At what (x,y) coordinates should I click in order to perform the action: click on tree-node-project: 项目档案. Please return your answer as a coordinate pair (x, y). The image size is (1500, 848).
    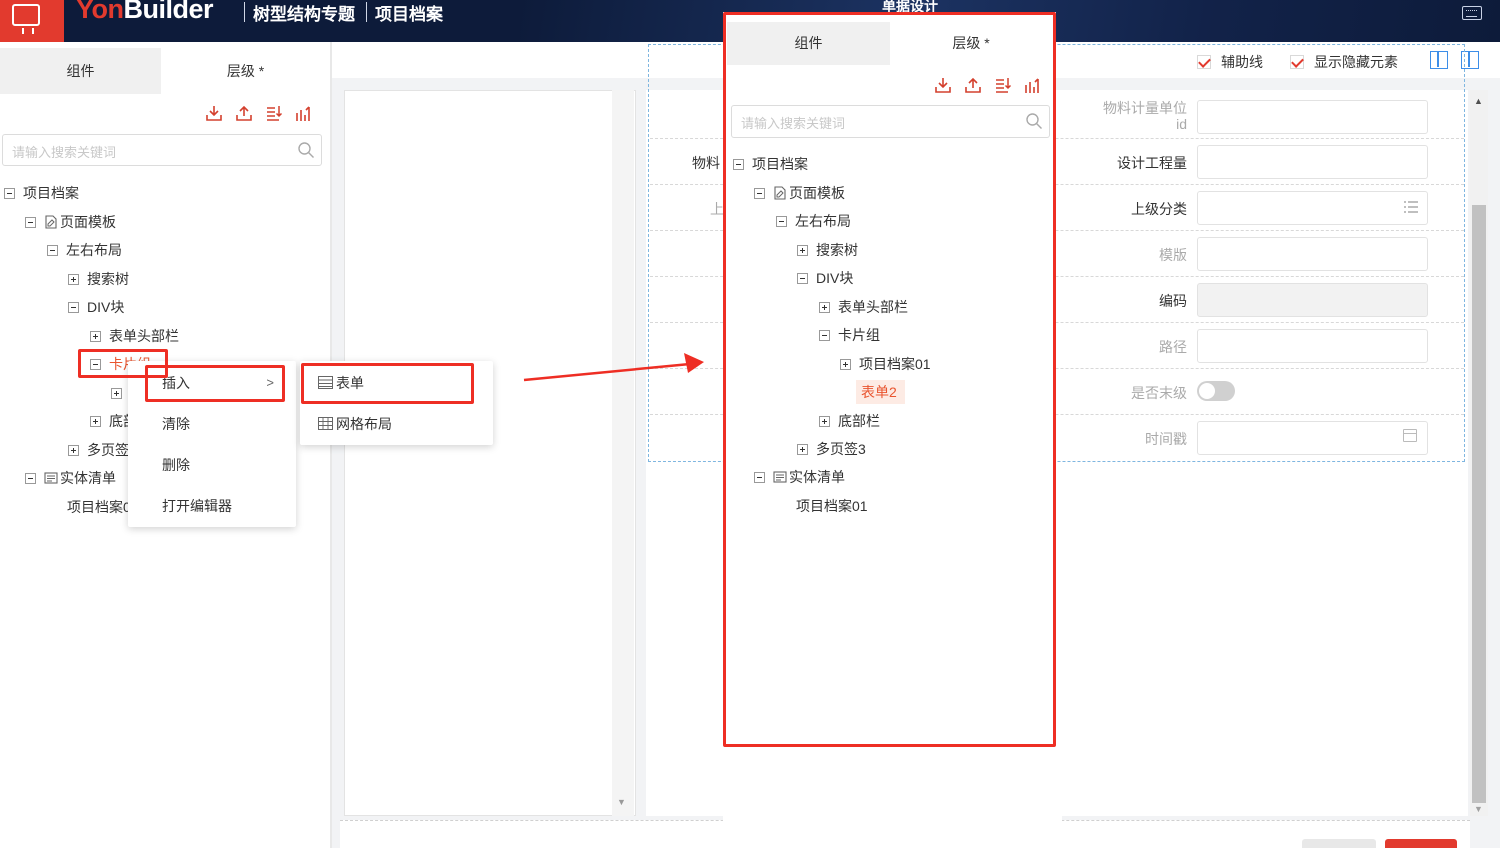
    Looking at the image, I should click on (41, 193).